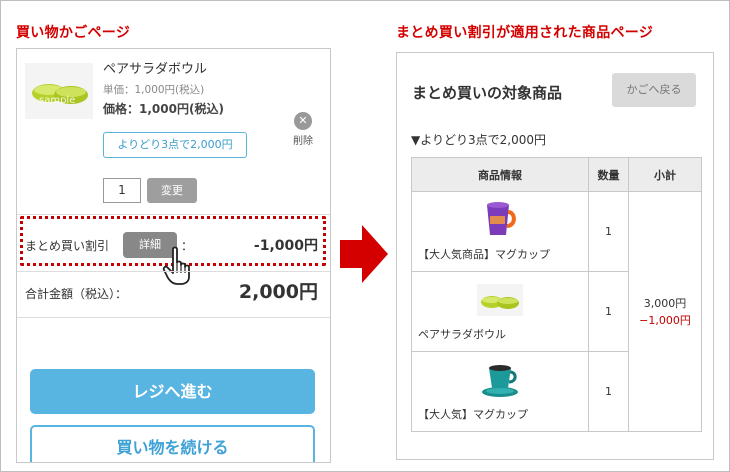 This screenshot has height=472, width=730. What do you see at coordinates (665, 311) in the screenshot?
I see `subtotal-cell: 3,000円 −1,000円` at bounding box center [665, 311].